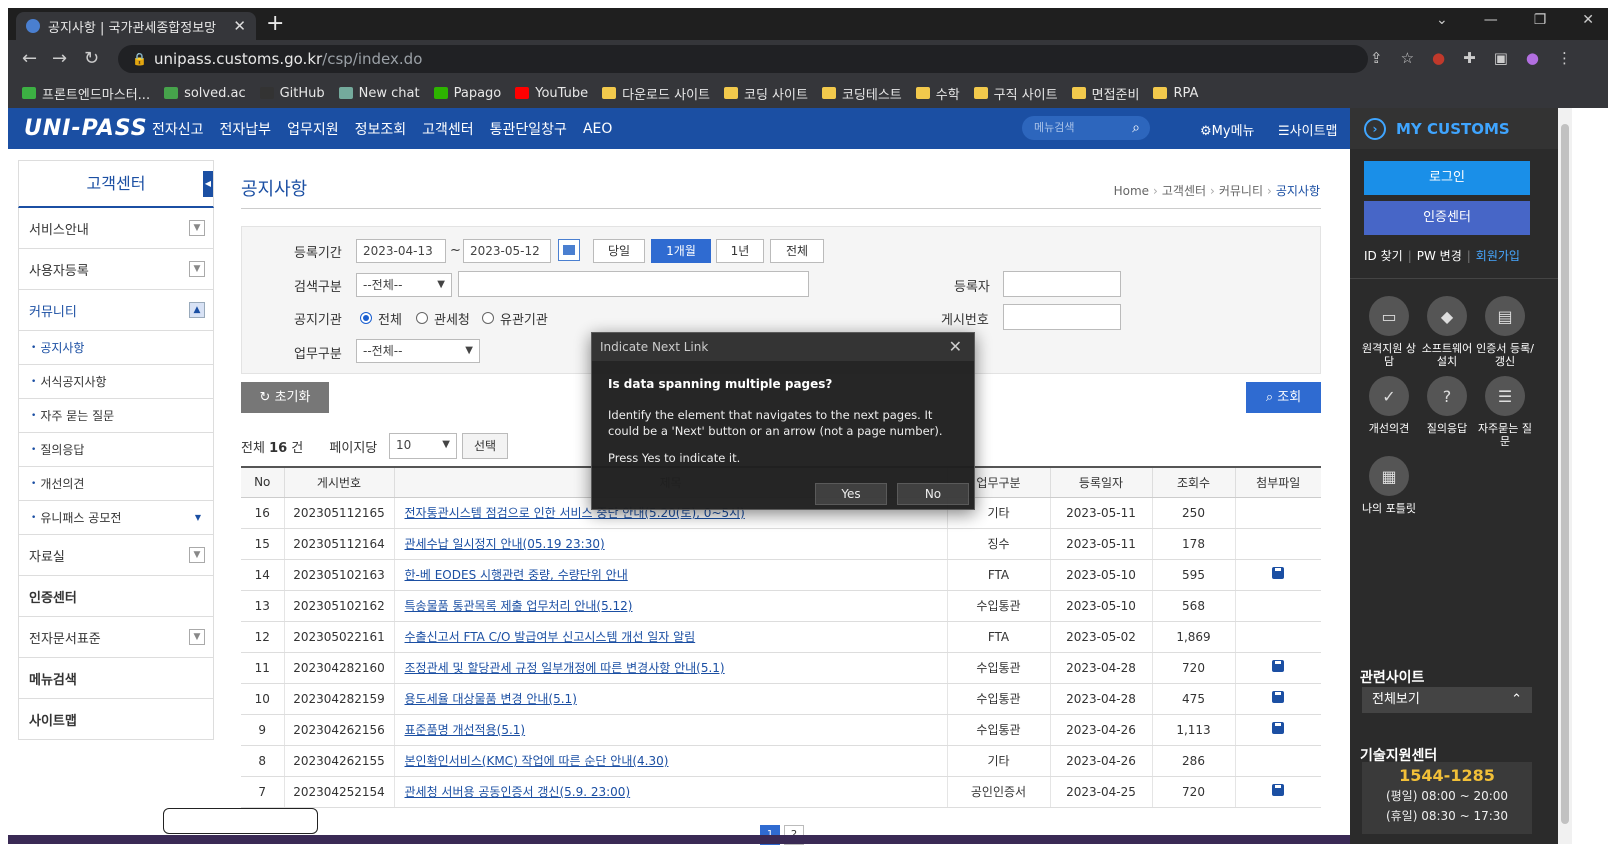  Describe the element at coordinates (1501, 58) in the screenshot. I see `sidepanel-icon: ▣` at that location.